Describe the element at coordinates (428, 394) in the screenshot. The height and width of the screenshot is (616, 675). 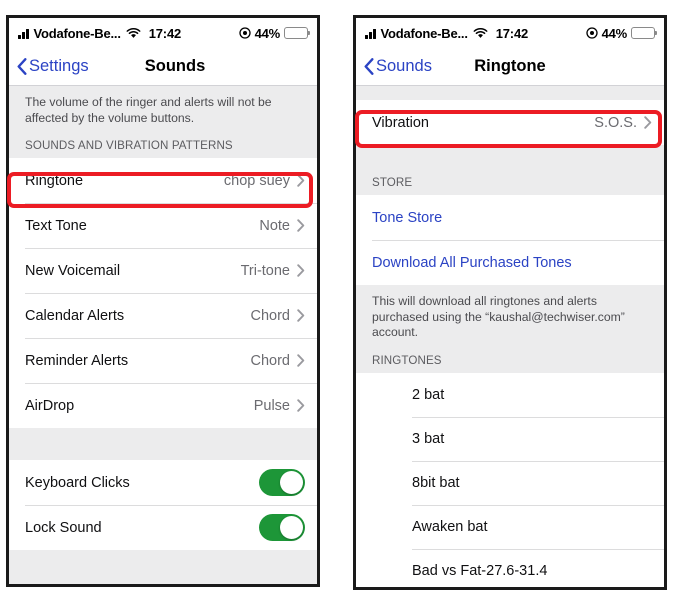
I see `row-label: 2 bat` at that location.